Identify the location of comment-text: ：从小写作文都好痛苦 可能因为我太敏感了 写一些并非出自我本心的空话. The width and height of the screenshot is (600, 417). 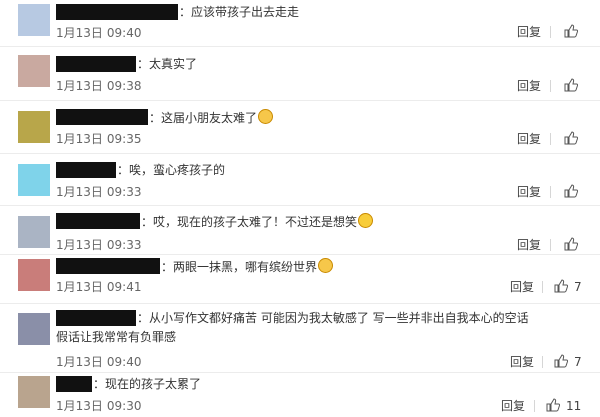
(333, 318).